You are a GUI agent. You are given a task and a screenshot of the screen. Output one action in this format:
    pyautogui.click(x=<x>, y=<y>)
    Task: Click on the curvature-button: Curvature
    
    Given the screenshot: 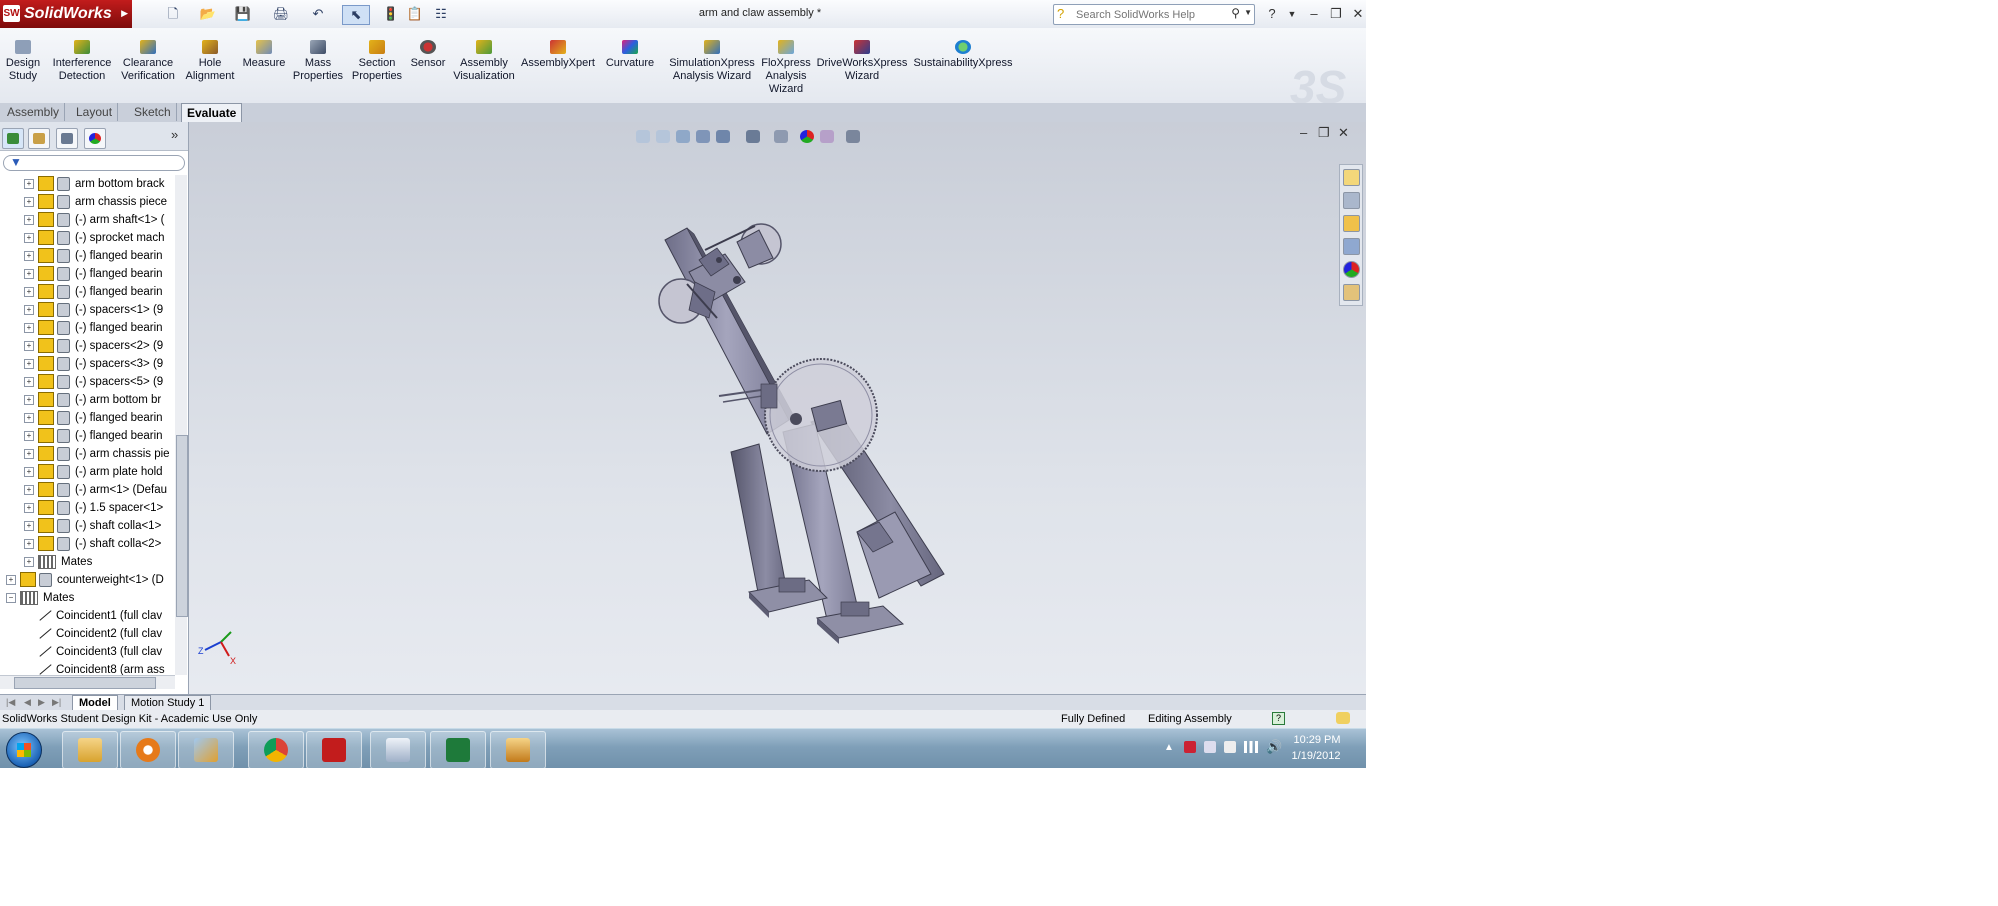 What is the action you would take?
    pyautogui.click(x=630, y=55)
    